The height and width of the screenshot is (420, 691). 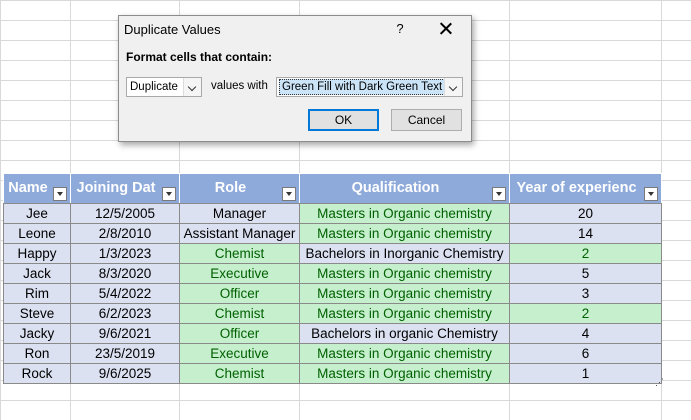 I want to click on match-type-select: Duplicate, so click(x=164, y=87).